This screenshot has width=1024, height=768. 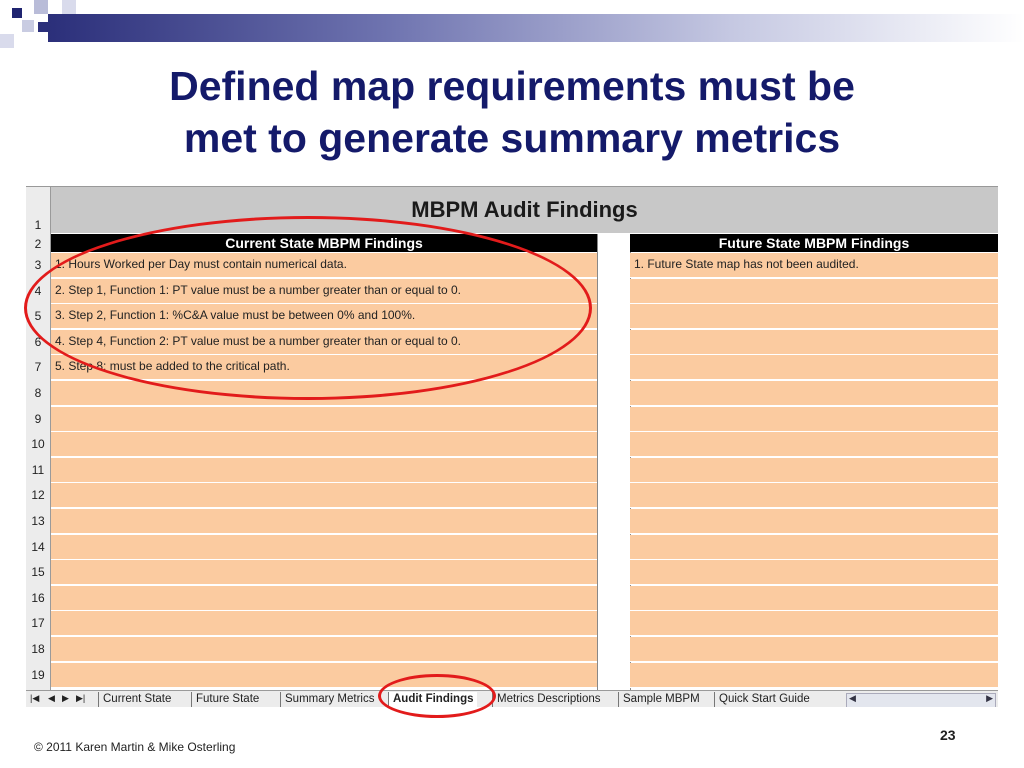 I want to click on copyright-footer: © 2011 Karen Martin & Mike Osterling, so click(x=135, y=747).